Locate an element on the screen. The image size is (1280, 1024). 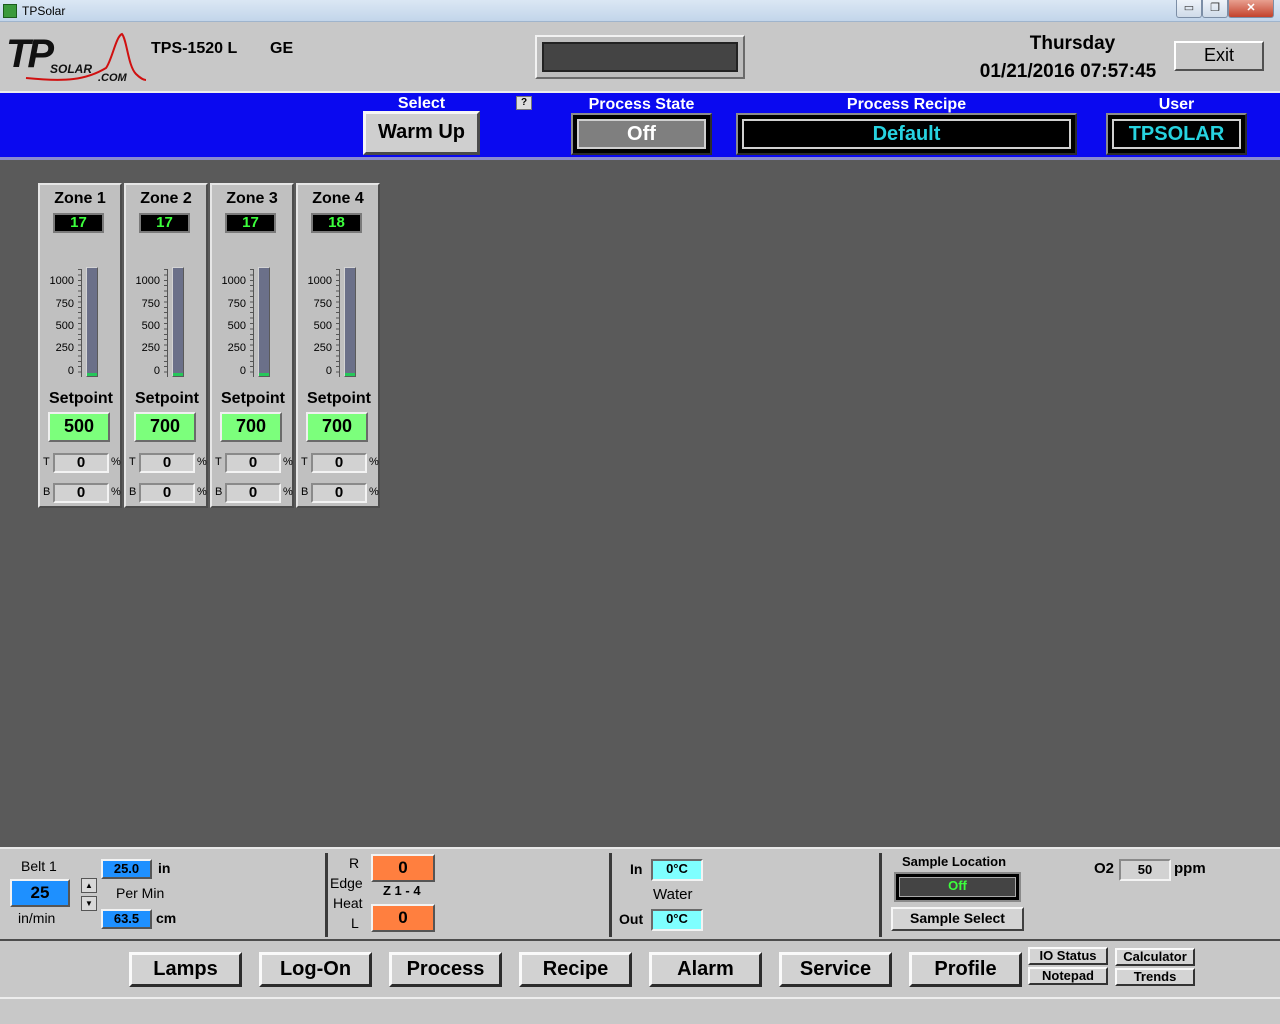
setpoint-input: 500 is located at coordinates (79, 427).